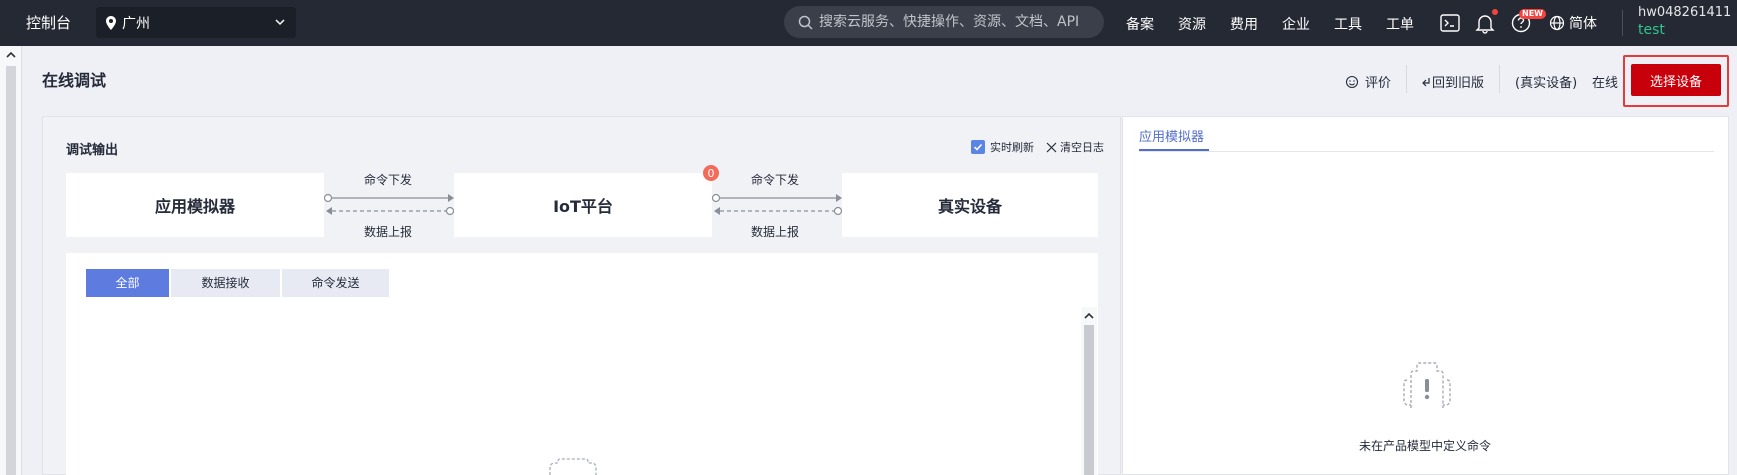 The height and width of the screenshot is (475, 1737). I want to click on page-scrollbar, so click(11, 260).